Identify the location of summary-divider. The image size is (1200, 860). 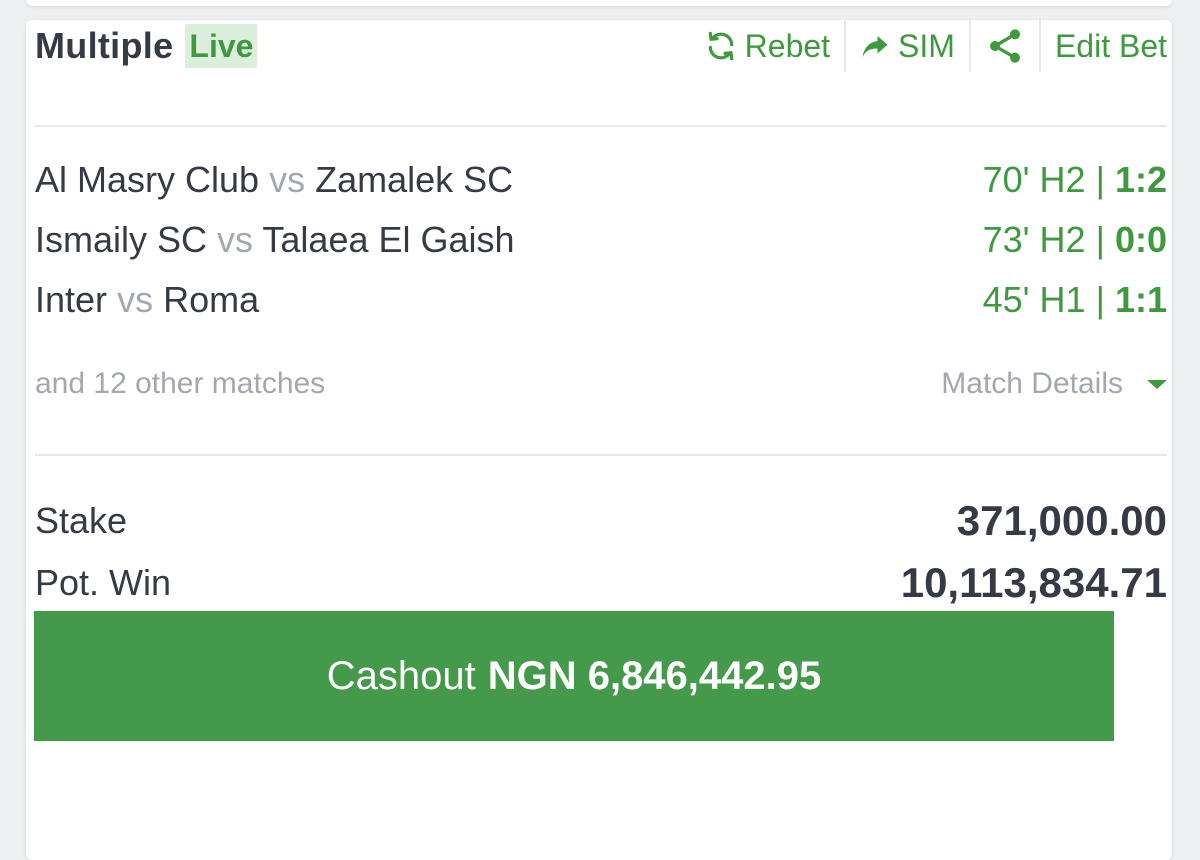
(601, 455).